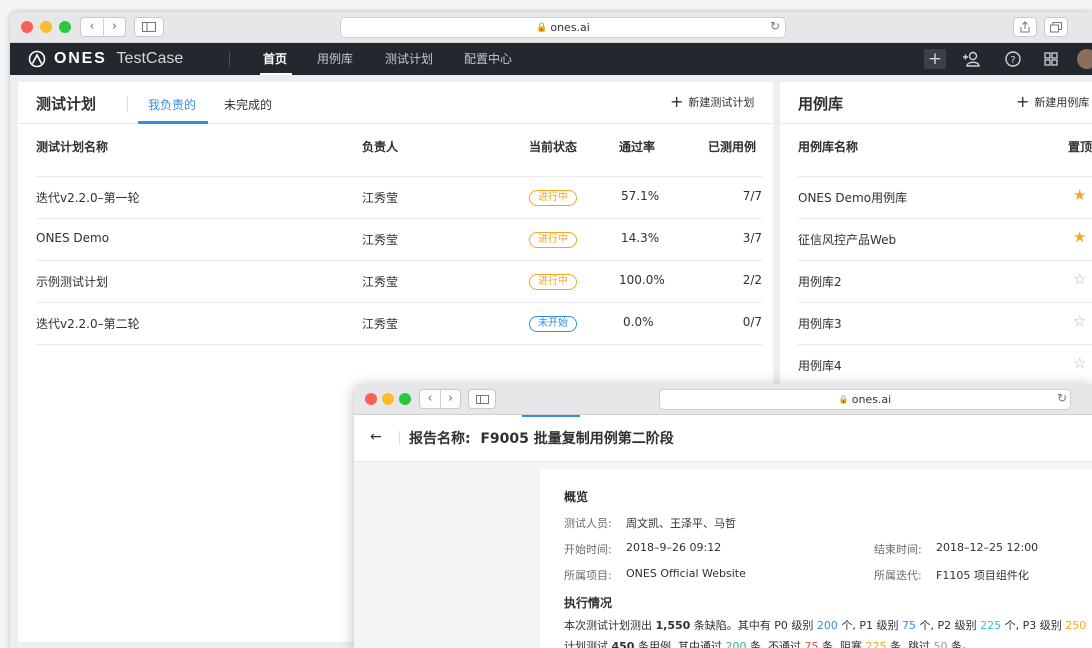 The width and height of the screenshot is (1092, 648). What do you see at coordinates (1013, 59) in the screenshot?
I see `help-icon: ?` at bounding box center [1013, 59].